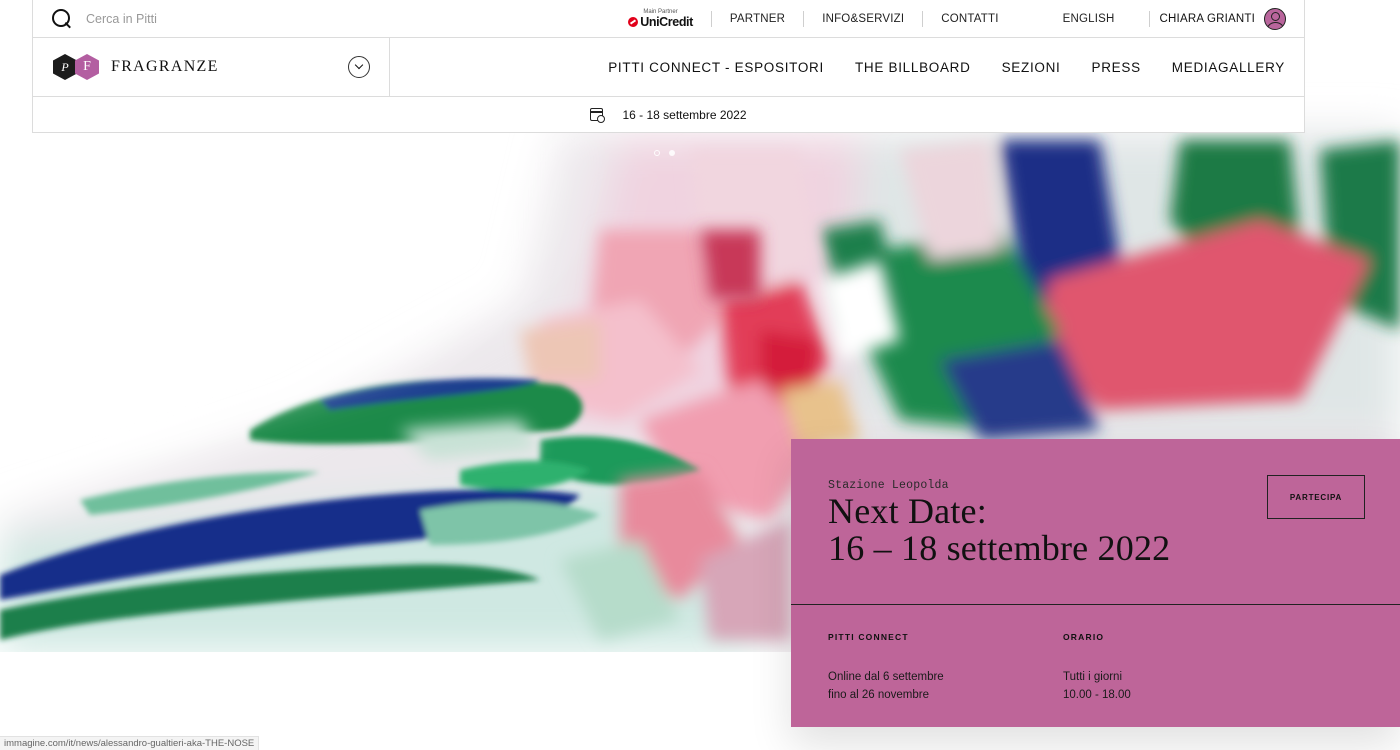 The image size is (1400, 750). What do you see at coordinates (1275, 18) in the screenshot?
I see `user-avatar-icon` at bounding box center [1275, 18].